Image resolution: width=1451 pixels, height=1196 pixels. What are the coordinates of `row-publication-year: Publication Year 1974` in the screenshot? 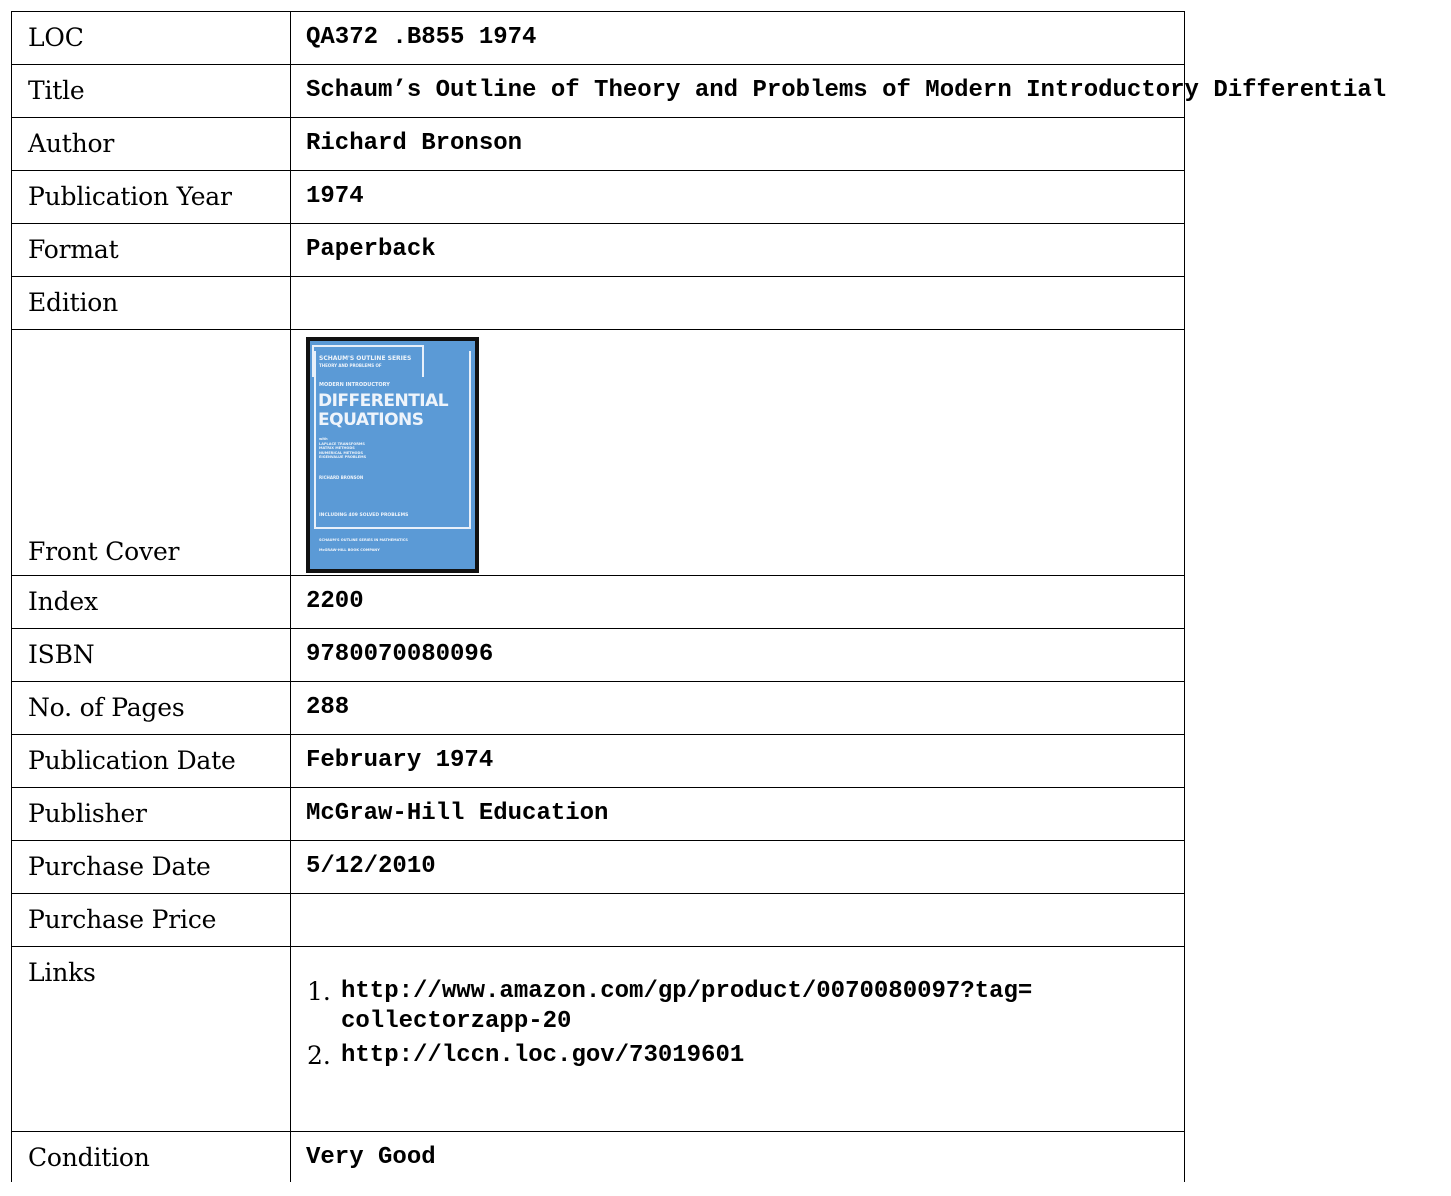 It's located at (598, 197).